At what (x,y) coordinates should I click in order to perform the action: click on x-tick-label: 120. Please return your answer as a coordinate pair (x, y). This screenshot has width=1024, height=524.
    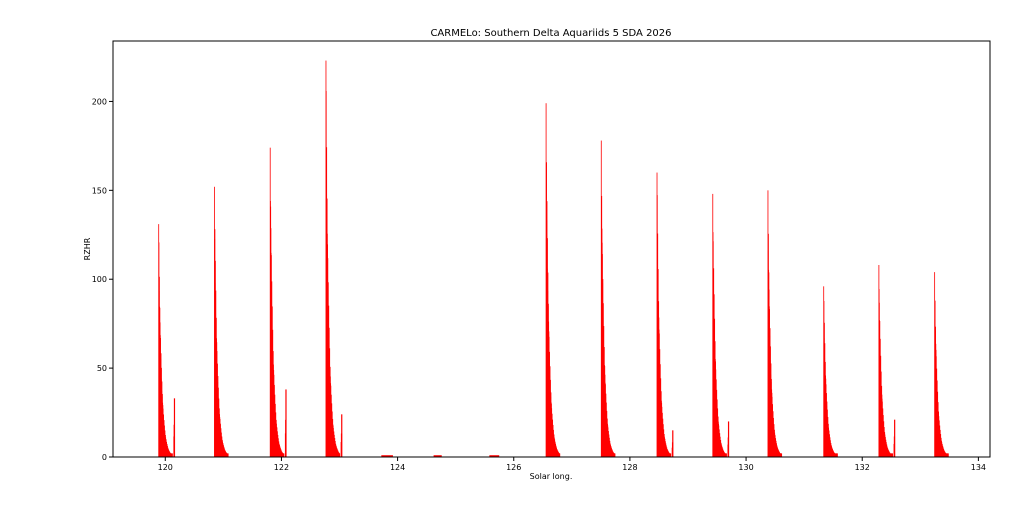
    Looking at the image, I should click on (165, 467).